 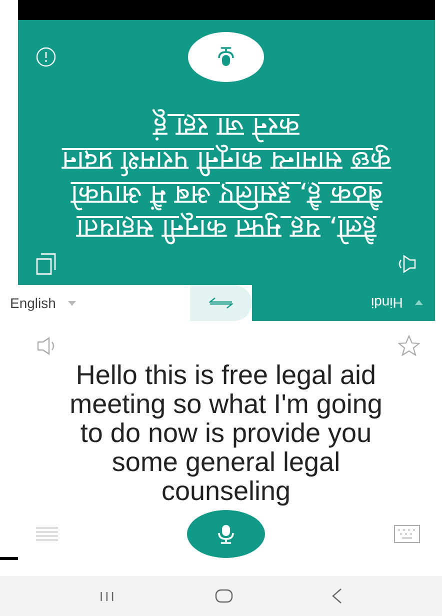 I want to click on target-language-dropdown: Hindi, so click(x=387, y=303).